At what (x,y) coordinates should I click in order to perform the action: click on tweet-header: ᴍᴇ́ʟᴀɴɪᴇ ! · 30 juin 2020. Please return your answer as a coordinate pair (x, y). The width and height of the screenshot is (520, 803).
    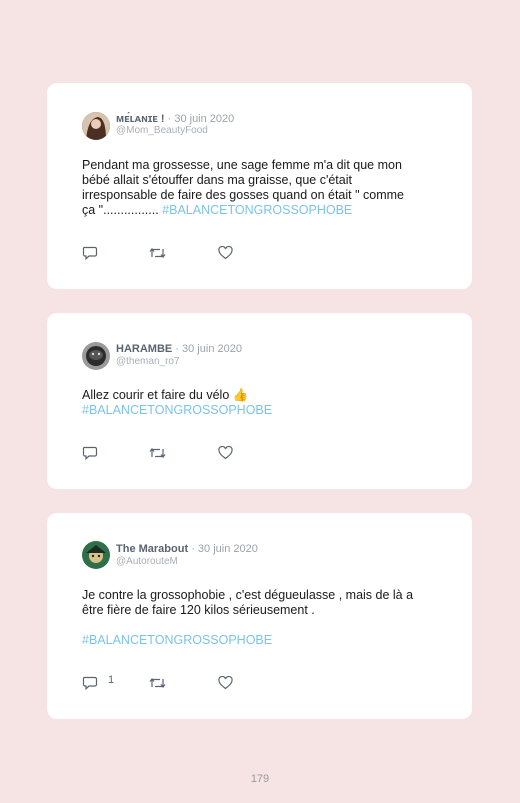
    Looking at the image, I should click on (175, 119).